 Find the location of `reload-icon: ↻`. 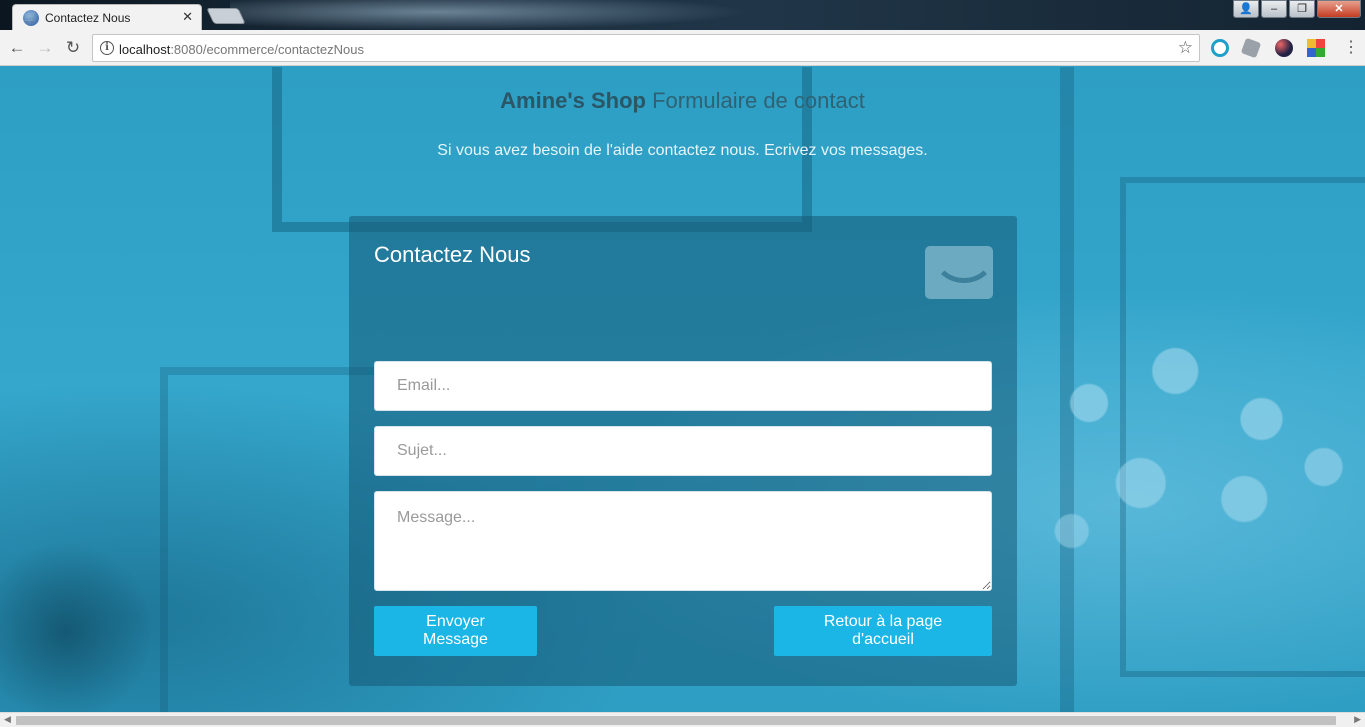

reload-icon: ↻ is located at coordinates (73, 48).